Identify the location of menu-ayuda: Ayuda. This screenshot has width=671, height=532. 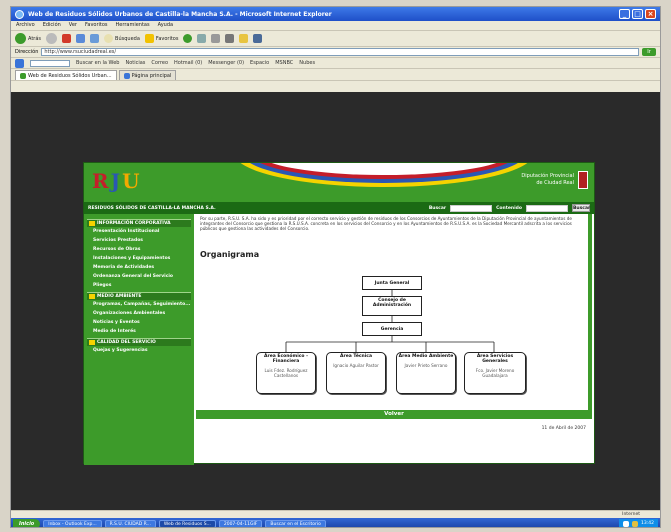
(165, 25).